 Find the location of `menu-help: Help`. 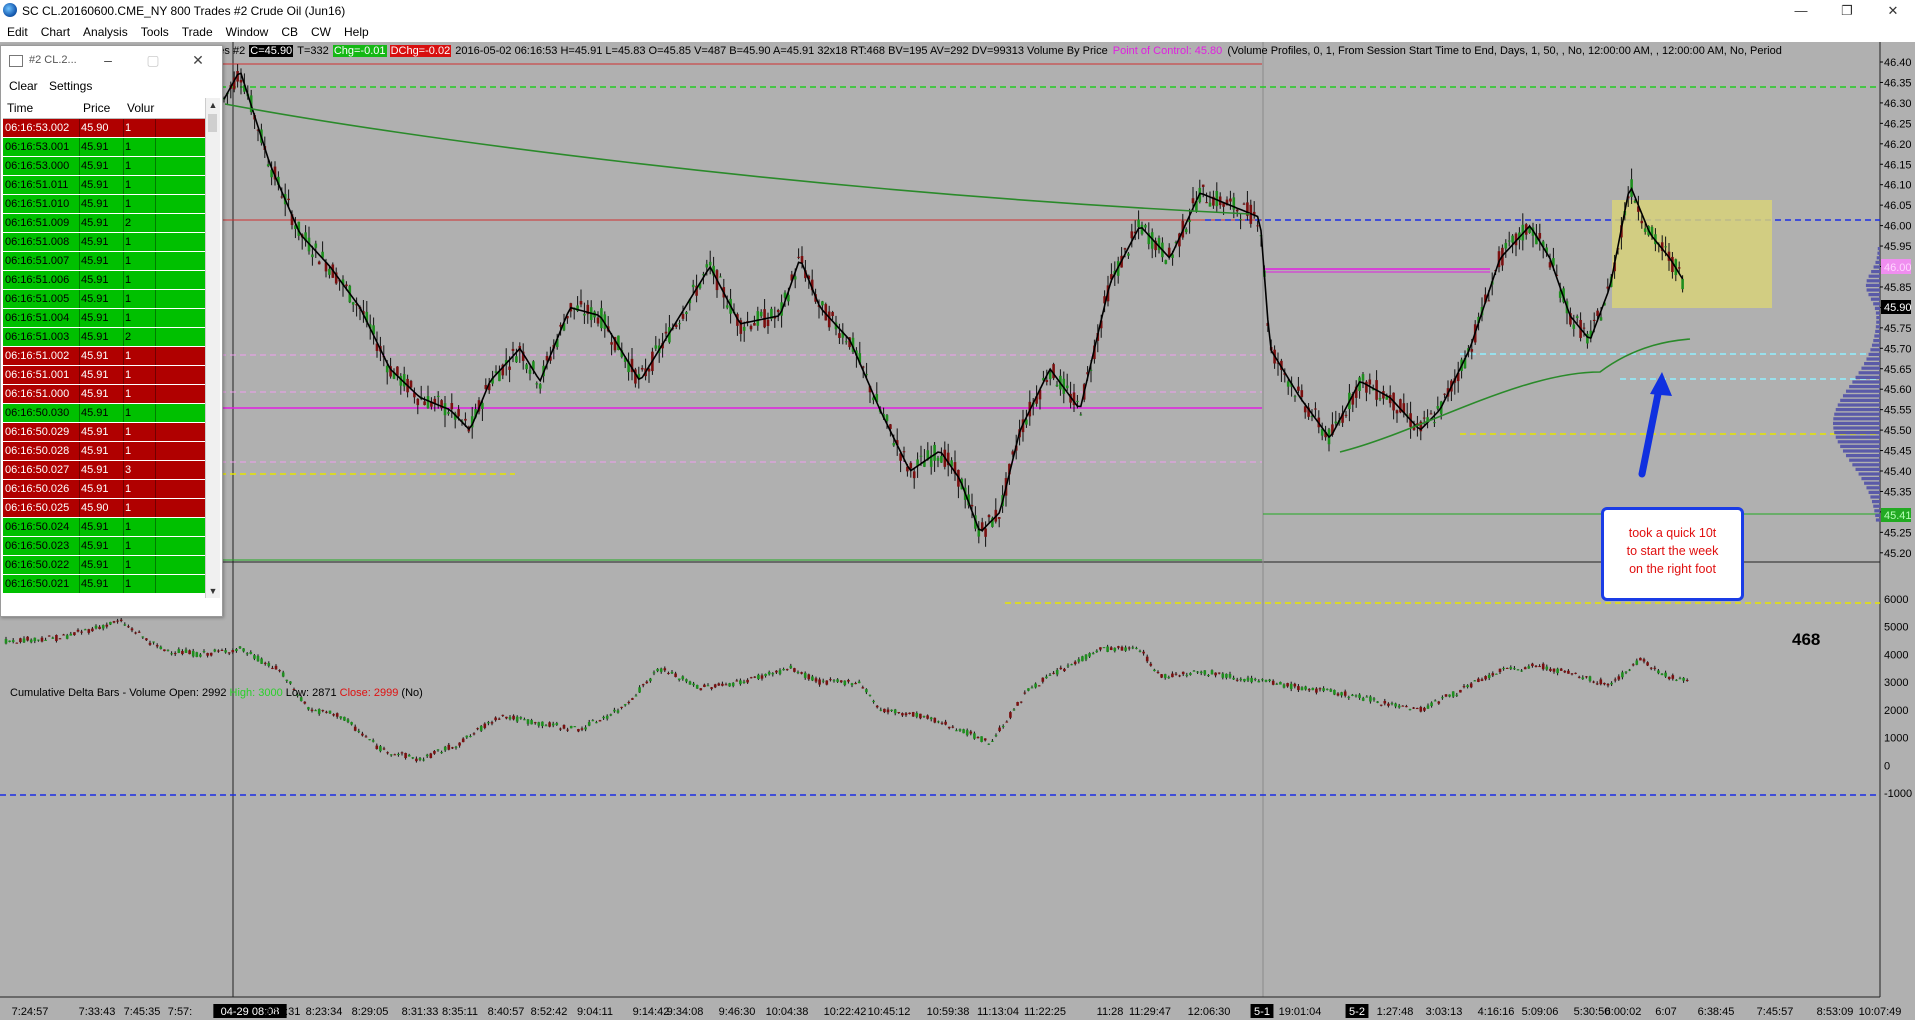

menu-help: Help is located at coordinates (356, 31).